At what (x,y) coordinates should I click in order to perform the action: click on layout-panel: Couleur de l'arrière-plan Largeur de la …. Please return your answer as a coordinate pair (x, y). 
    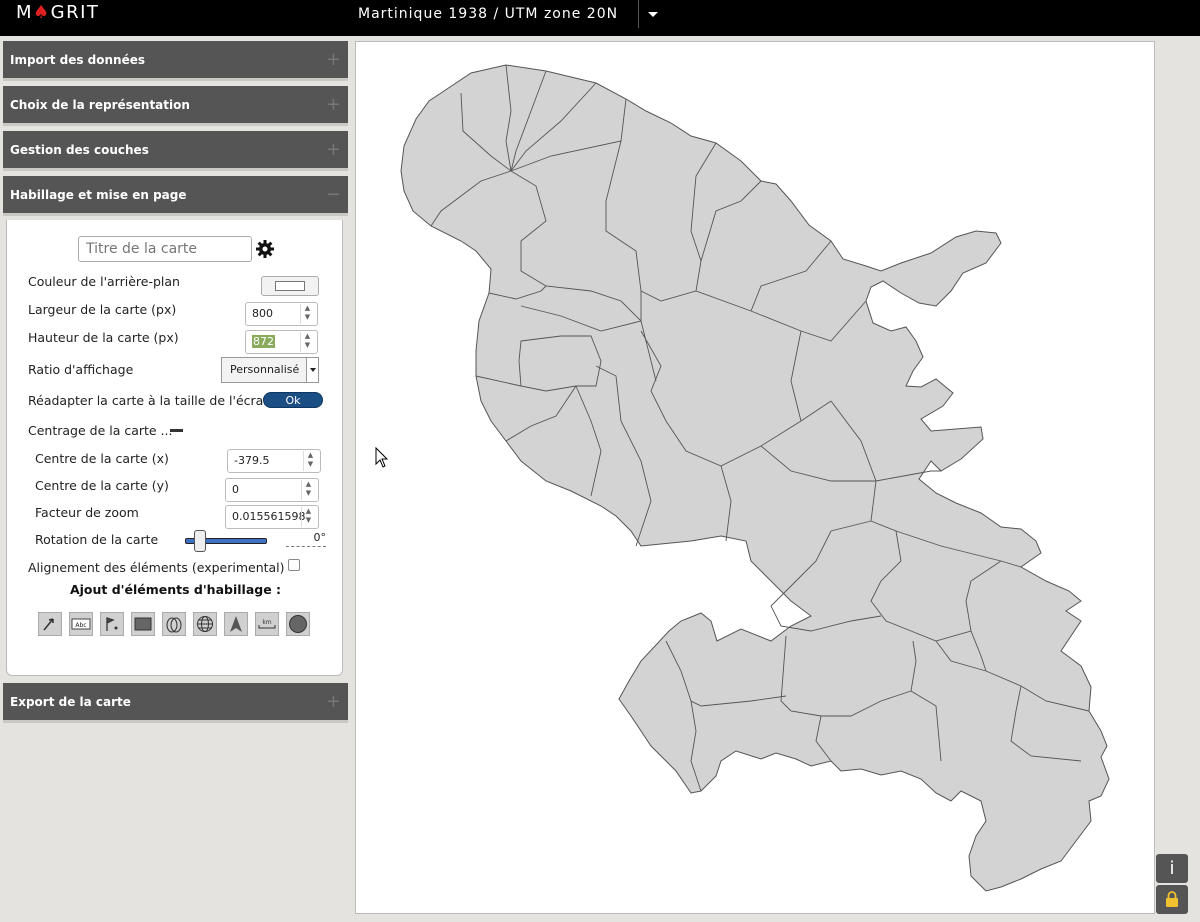
    Looking at the image, I should click on (174, 448).